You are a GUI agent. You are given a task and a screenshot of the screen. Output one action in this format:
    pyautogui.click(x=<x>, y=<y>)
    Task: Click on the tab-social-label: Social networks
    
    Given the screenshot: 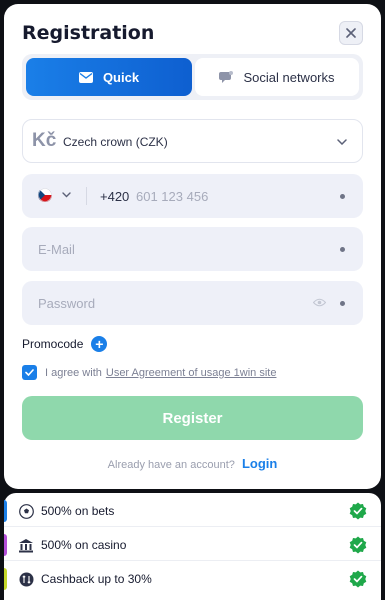 What is the action you would take?
    pyautogui.click(x=289, y=77)
    